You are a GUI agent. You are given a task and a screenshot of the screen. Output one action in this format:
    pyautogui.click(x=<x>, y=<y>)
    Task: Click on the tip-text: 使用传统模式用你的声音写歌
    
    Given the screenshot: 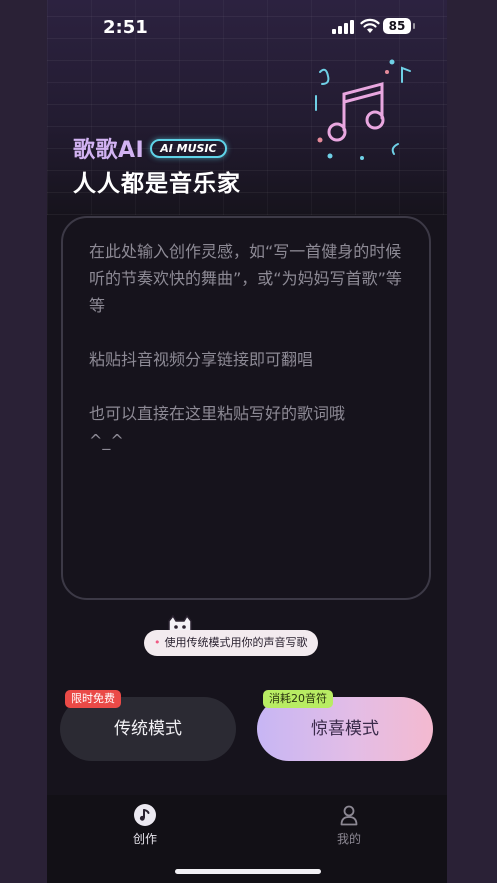 What is the action you would take?
    pyautogui.click(x=236, y=642)
    